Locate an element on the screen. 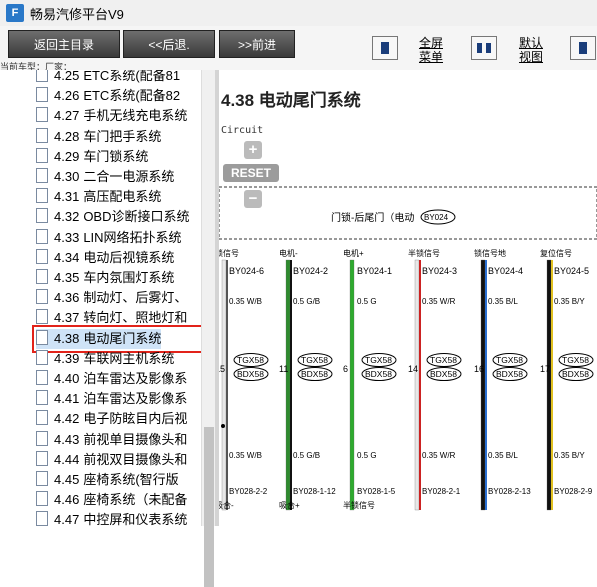 The width and height of the screenshot is (597, 587). fullscreen-icon is located at coordinates (385, 48).